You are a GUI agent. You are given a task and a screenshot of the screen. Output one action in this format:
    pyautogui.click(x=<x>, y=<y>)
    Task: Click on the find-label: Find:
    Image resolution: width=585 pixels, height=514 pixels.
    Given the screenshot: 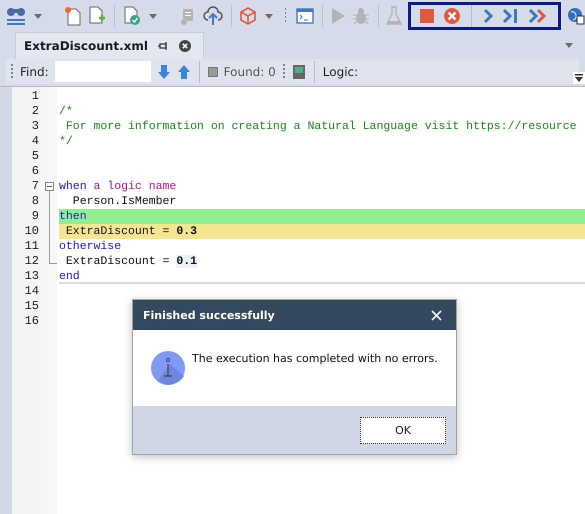 What is the action you would take?
    pyautogui.click(x=34, y=71)
    